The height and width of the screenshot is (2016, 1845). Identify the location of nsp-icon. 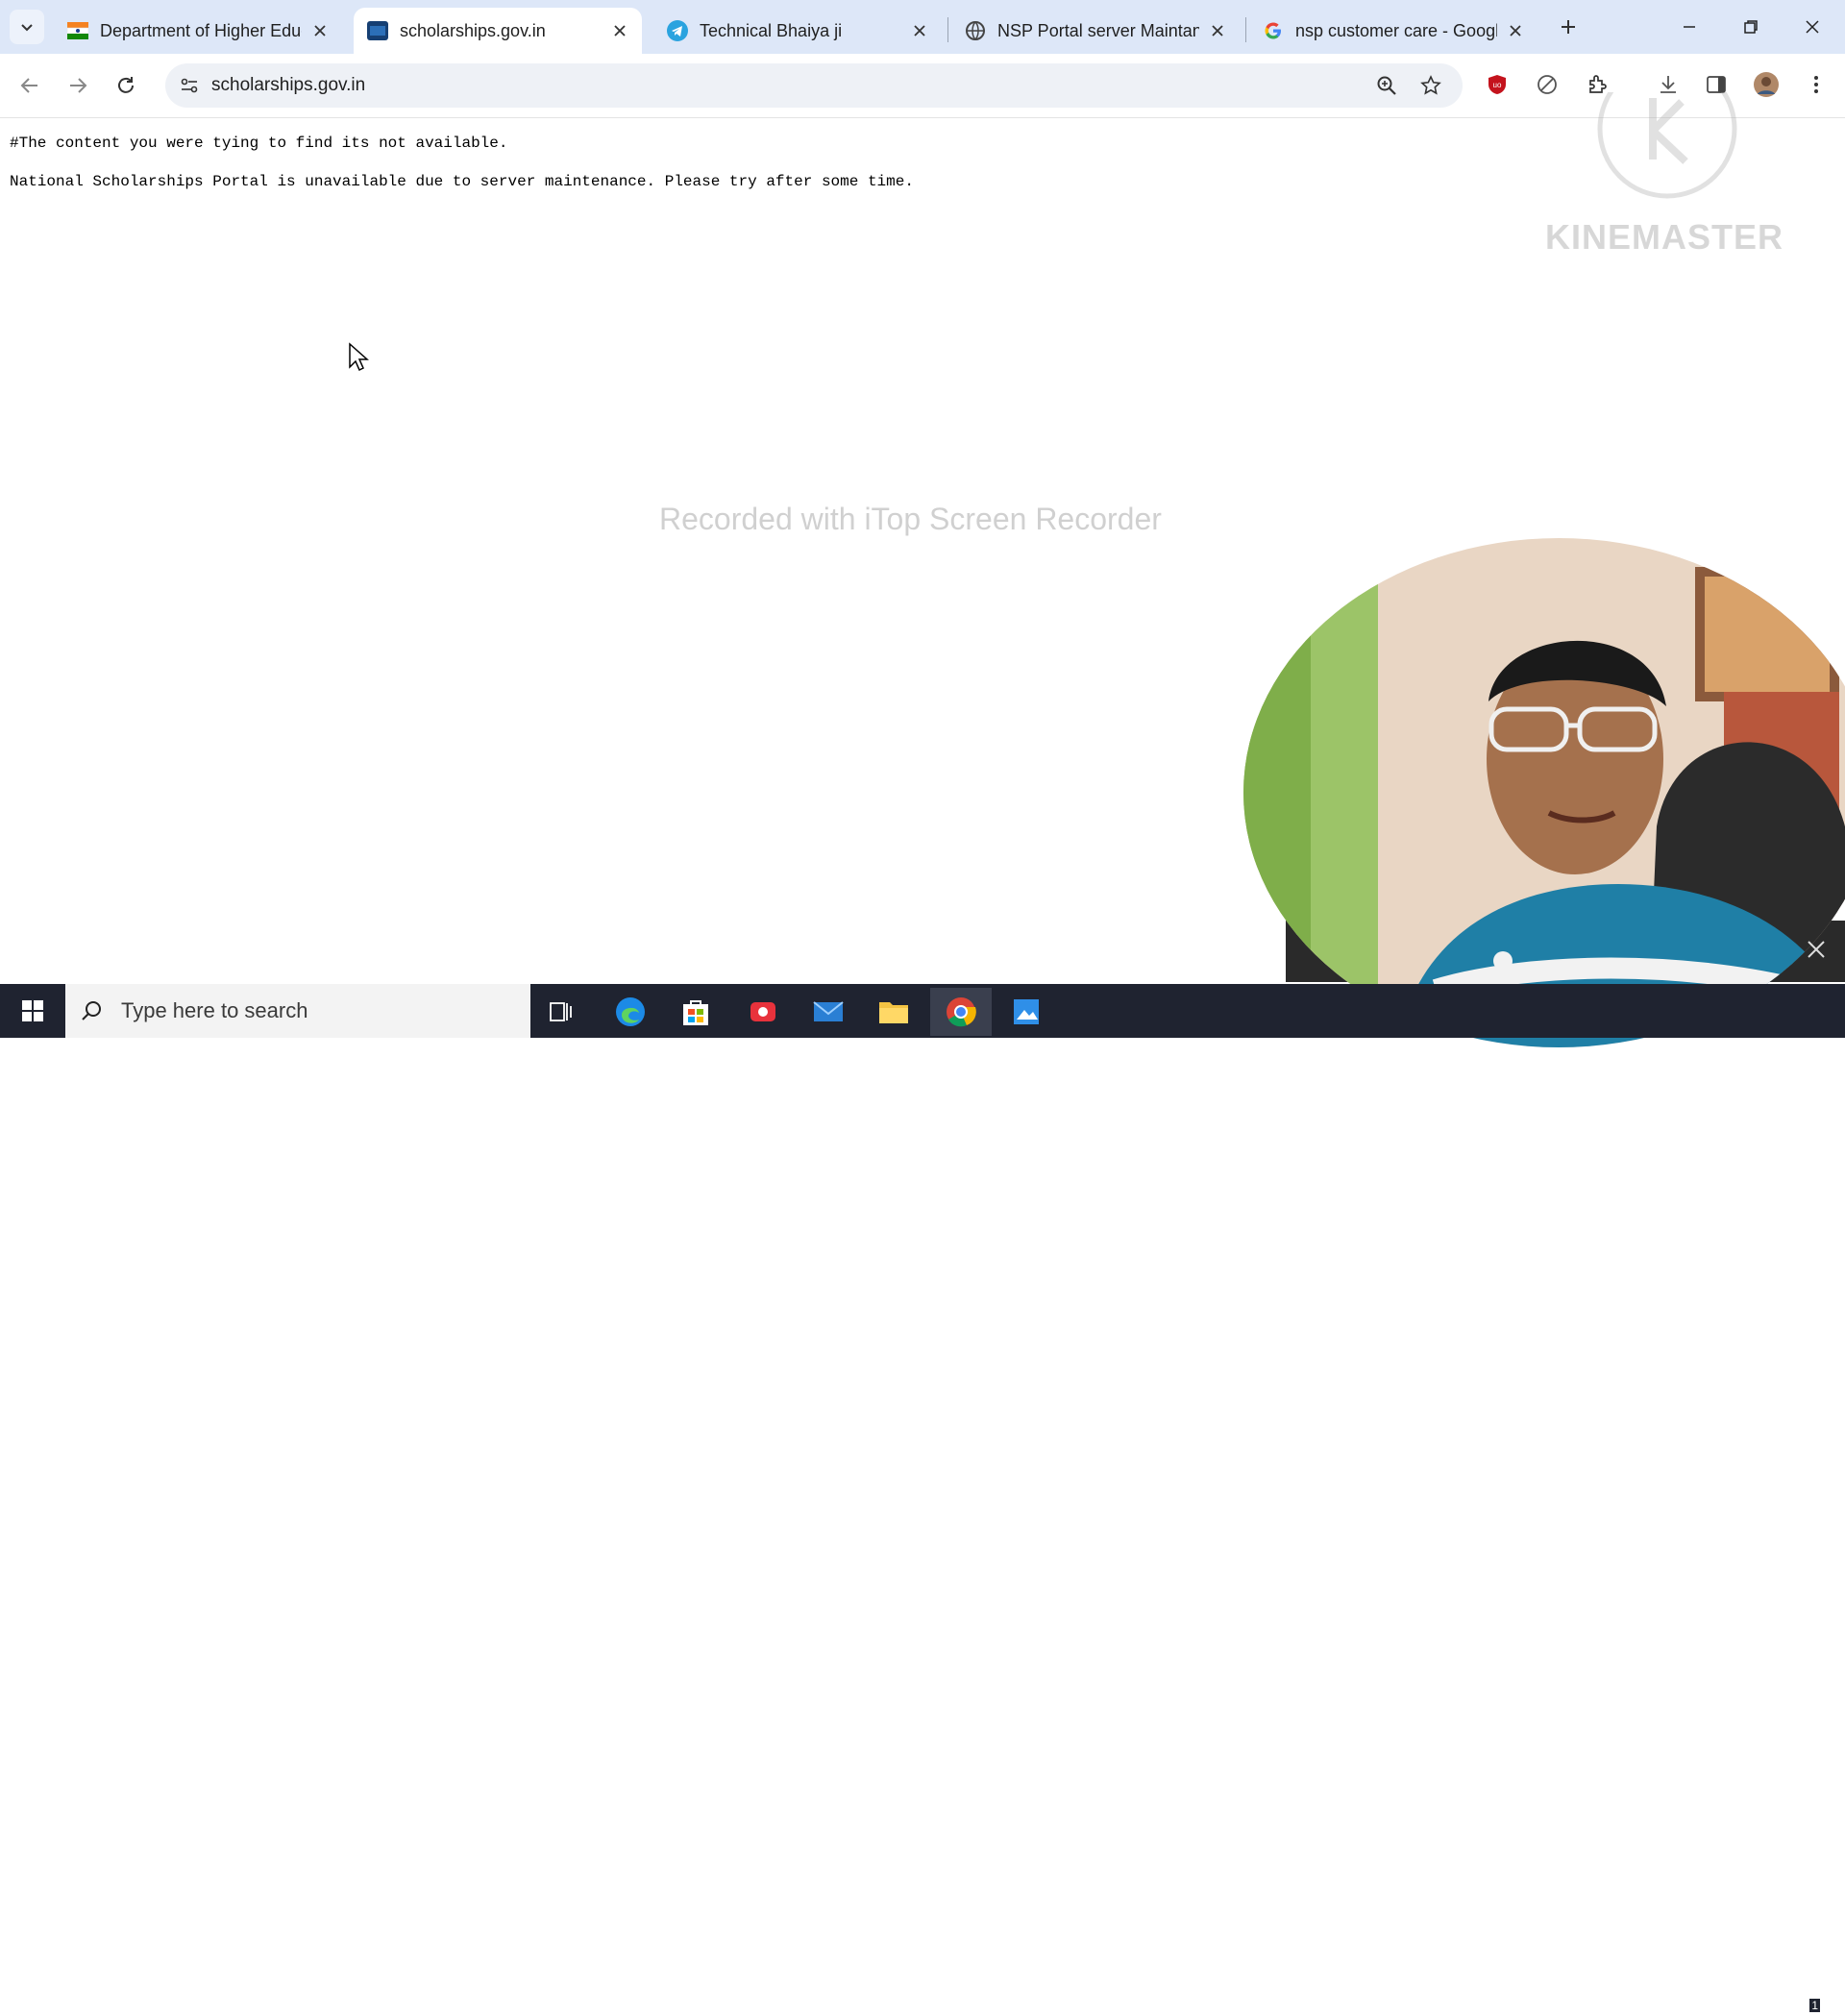
(377, 30).